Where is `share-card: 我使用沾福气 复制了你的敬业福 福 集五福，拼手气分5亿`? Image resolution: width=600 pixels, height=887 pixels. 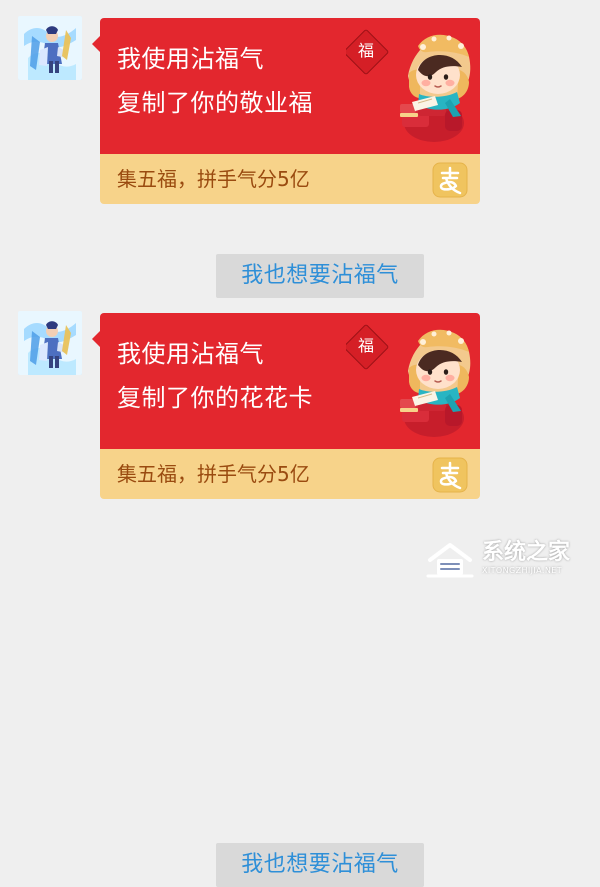
share-card: 我使用沾福气 复制了你的敬业福 福 集五福，拼手气分5亿 is located at coordinates (286, 111).